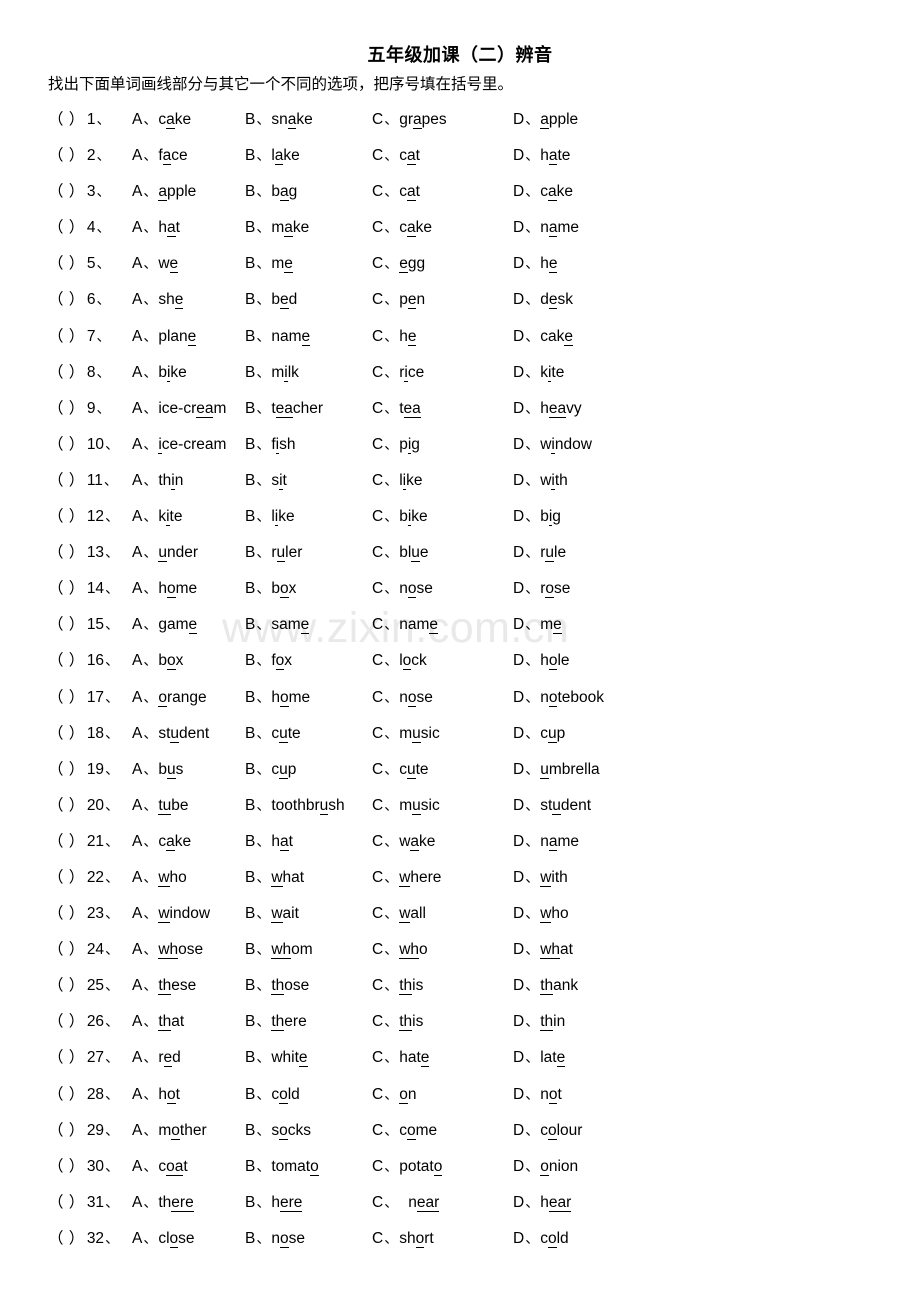  I want to click on option-d: D、who, so click(541, 914).